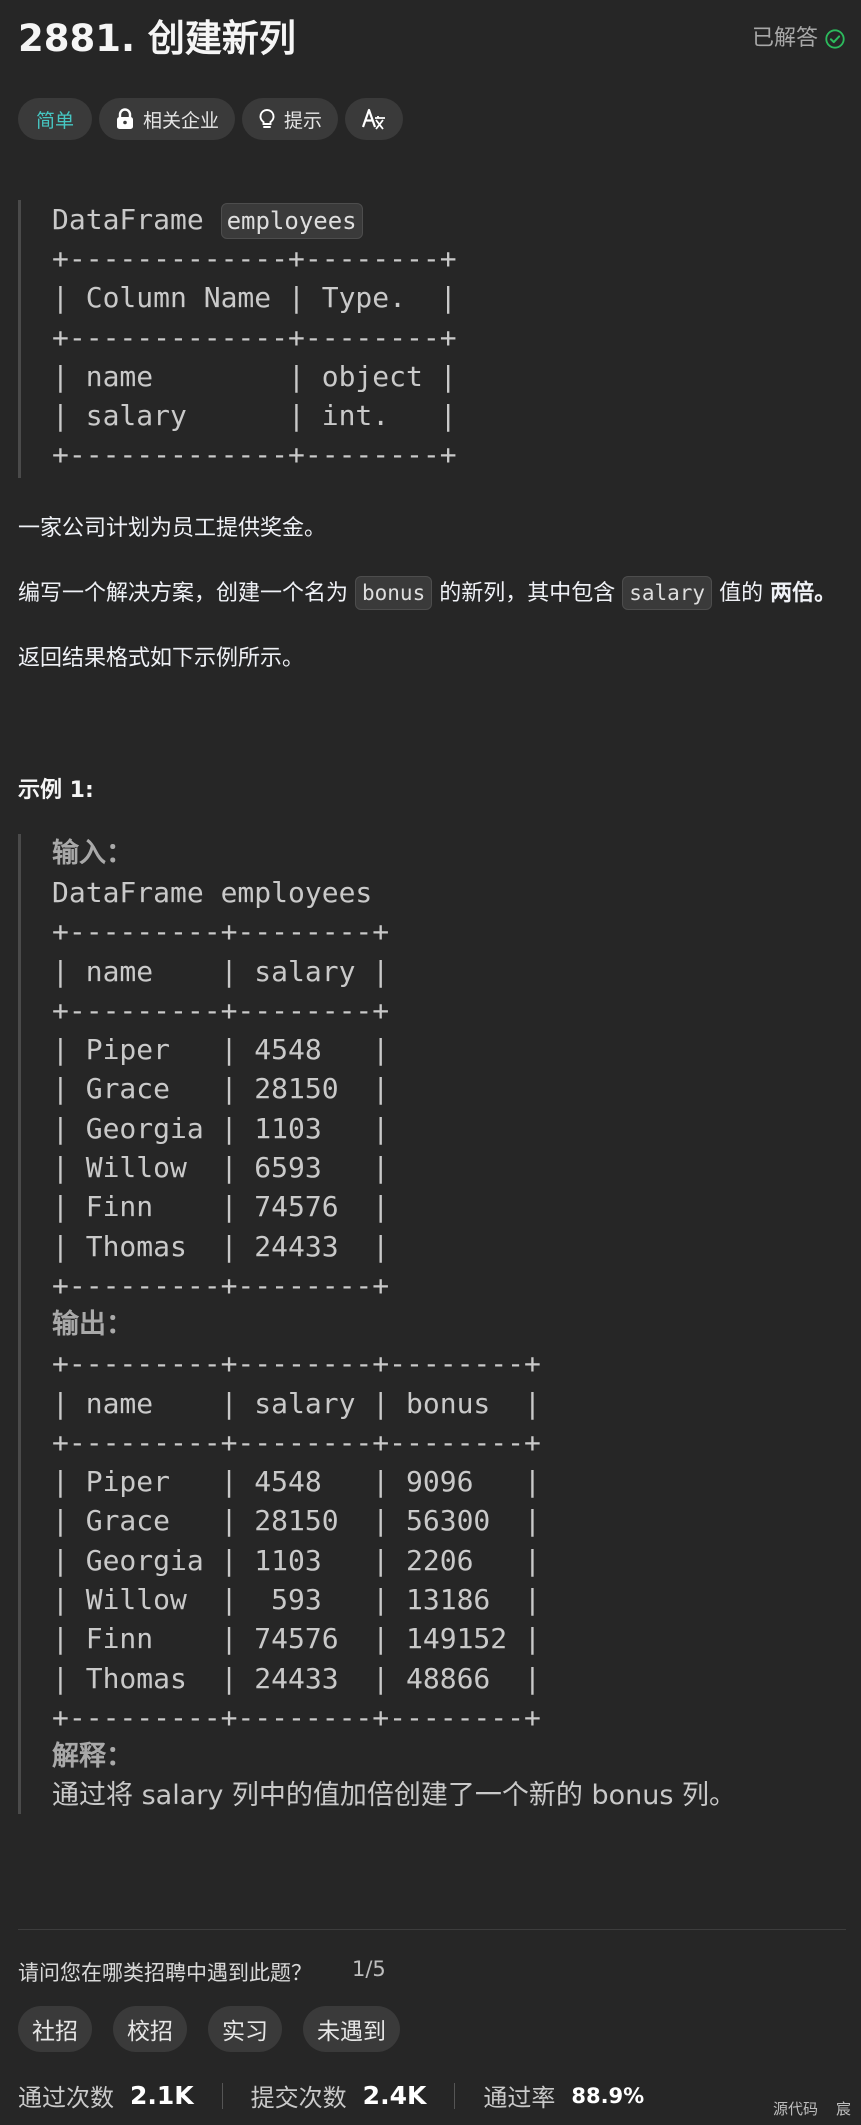 This screenshot has width=861, height=2125. What do you see at coordinates (803, 593) in the screenshot?
I see `p2-bold: 两倍。` at bounding box center [803, 593].